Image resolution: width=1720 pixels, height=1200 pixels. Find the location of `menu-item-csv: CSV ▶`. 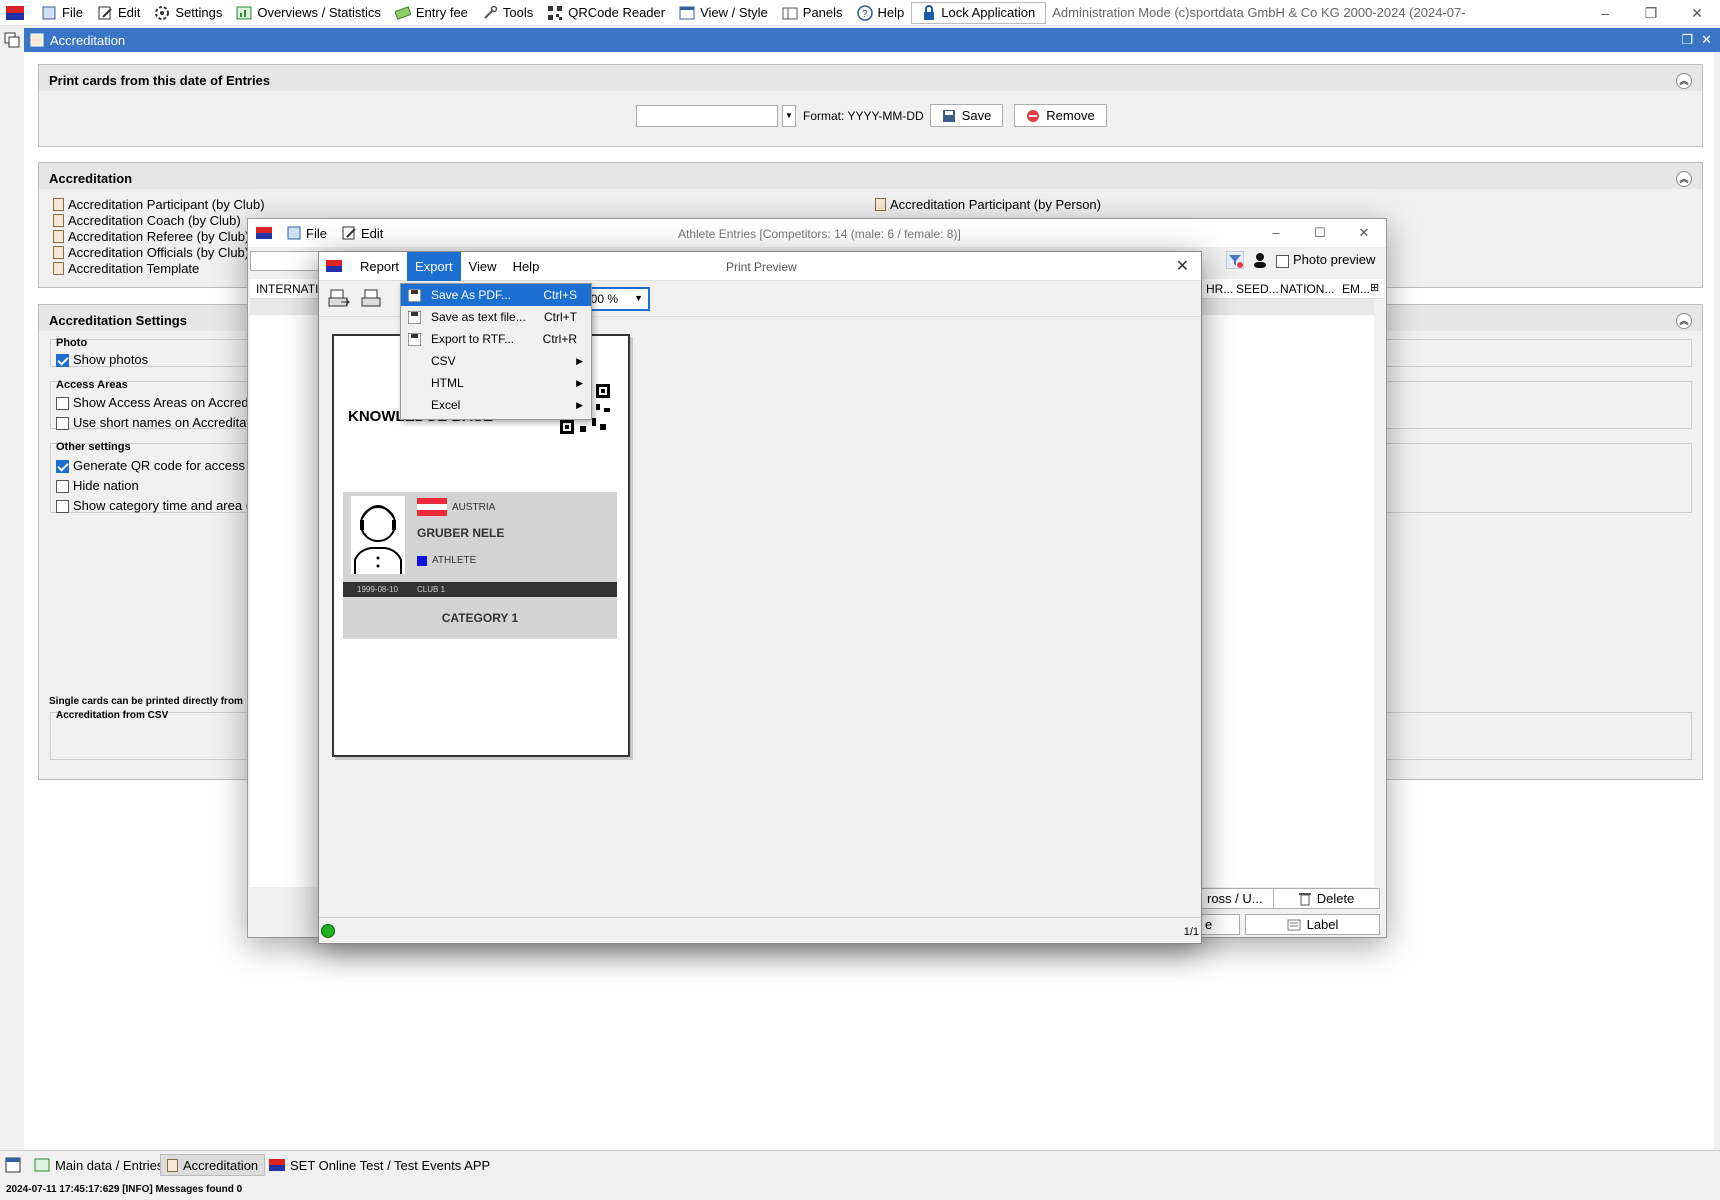

menu-item-csv: CSV ▶ is located at coordinates (496, 361).